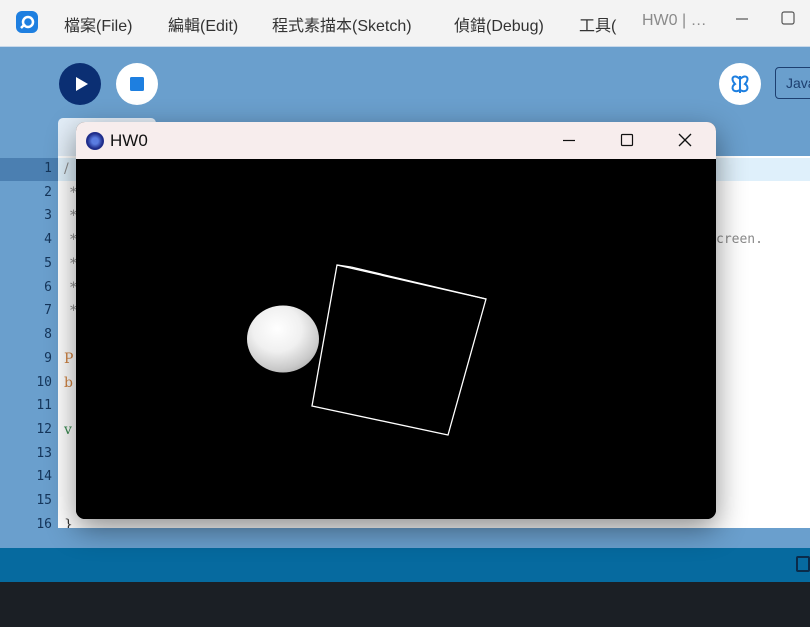 Image resolution: width=810 pixels, height=627 pixels. I want to click on line-number: 3, so click(48, 215).